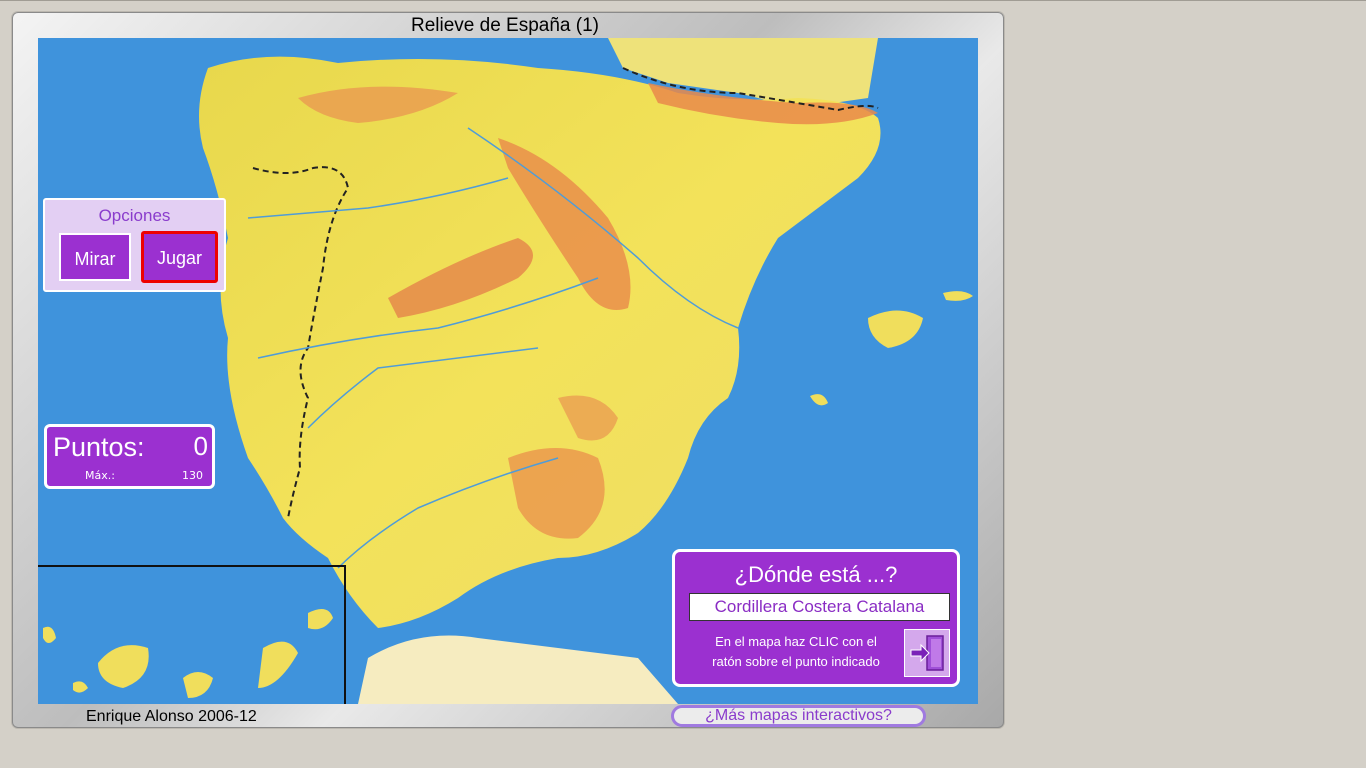 Image resolution: width=1366 pixels, height=768 pixels. What do you see at coordinates (819, 607) in the screenshot?
I see `question-target: Cordillera Costera Catalana` at bounding box center [819, 607].